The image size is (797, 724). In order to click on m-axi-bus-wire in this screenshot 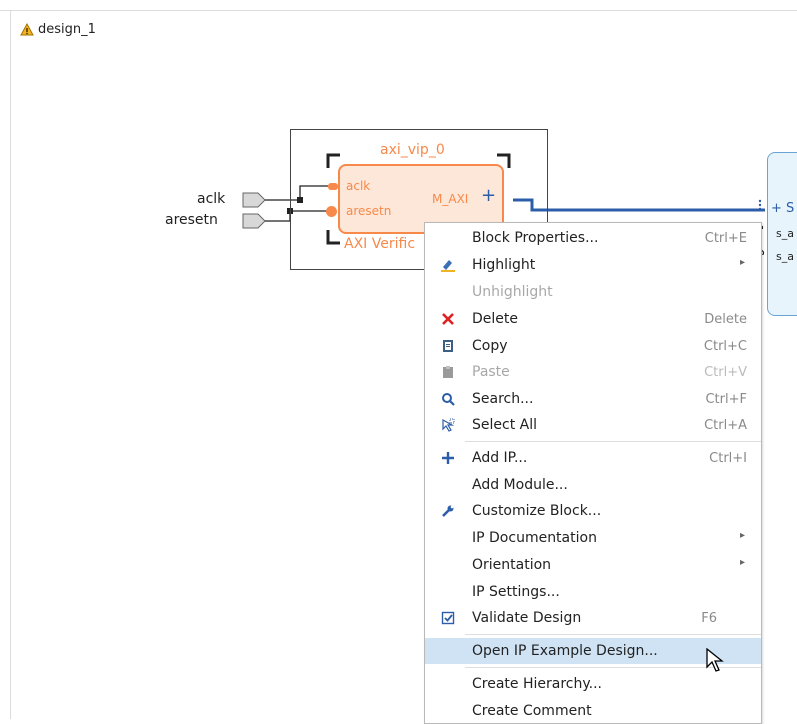, I will do `click(639, 205)`.